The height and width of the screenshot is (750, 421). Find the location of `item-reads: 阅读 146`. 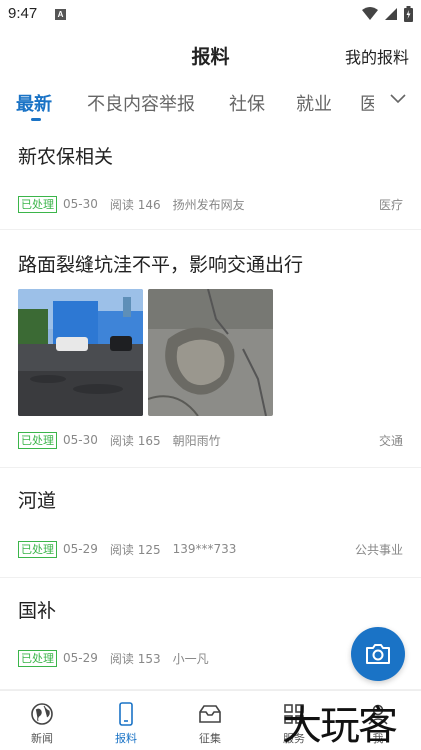

item-reads: 阅读 146 is located at coordinates (135, 204).